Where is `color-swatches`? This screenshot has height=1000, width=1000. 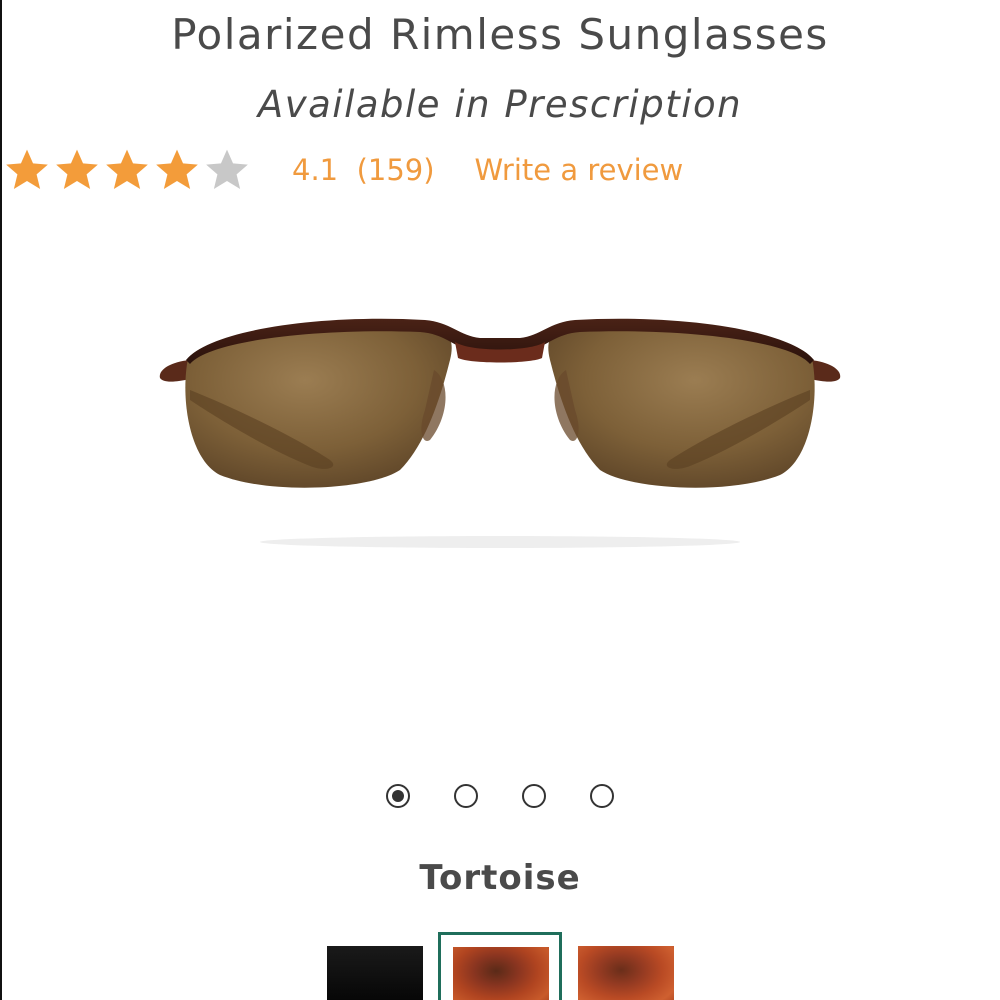 color-swatches is located at coordinates (500, 966).